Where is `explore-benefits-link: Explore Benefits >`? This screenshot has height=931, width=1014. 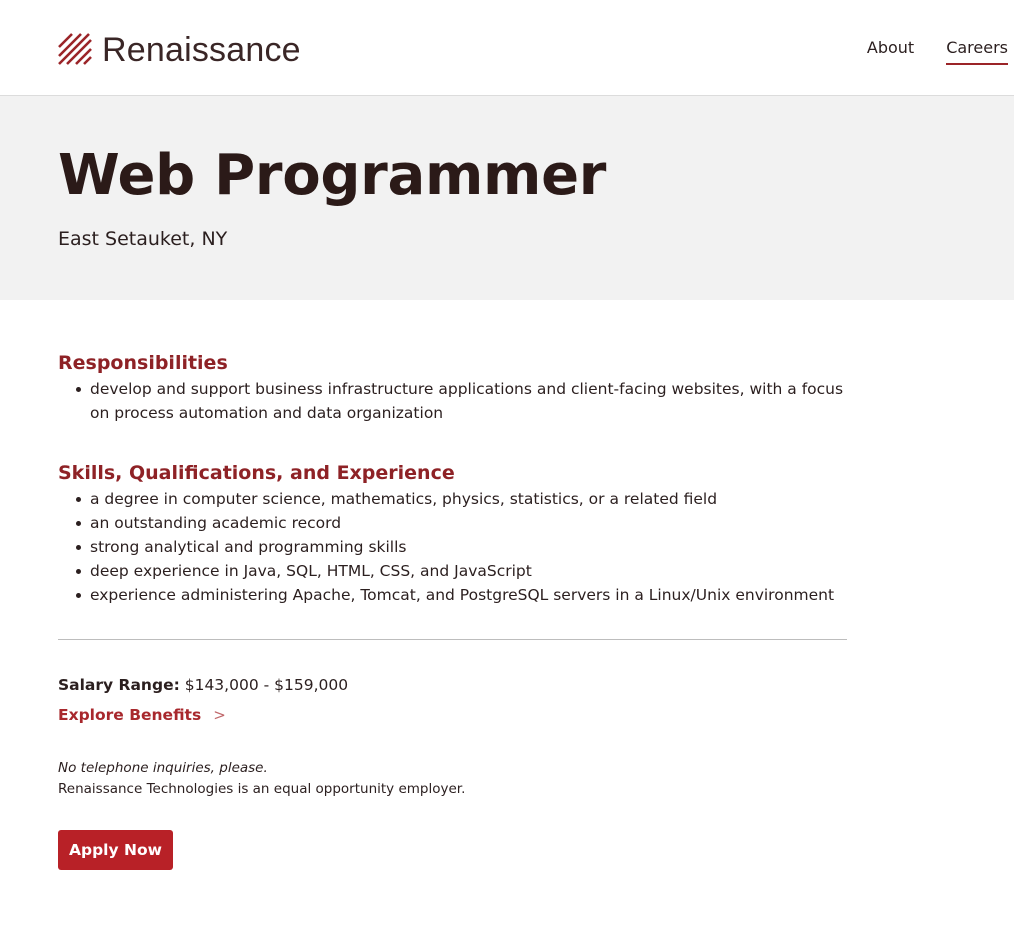
explore-benefits-link: Explore Benefits > is located at coordinates (142, 715).